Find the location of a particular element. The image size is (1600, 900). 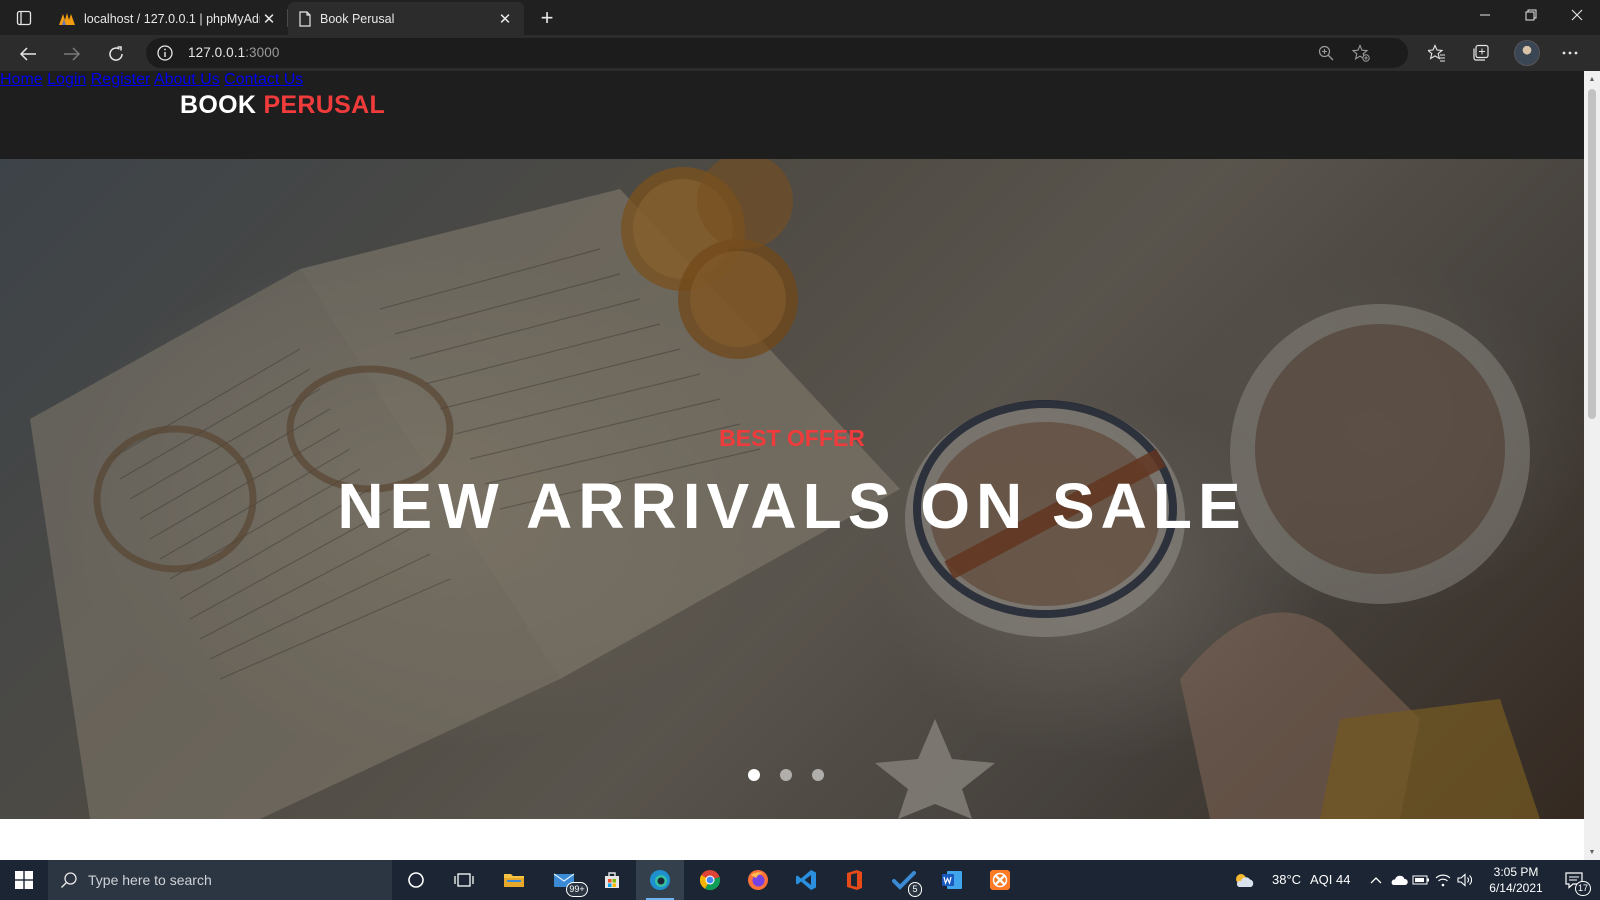

wifi-icon is located at coordinates (1443, 880).